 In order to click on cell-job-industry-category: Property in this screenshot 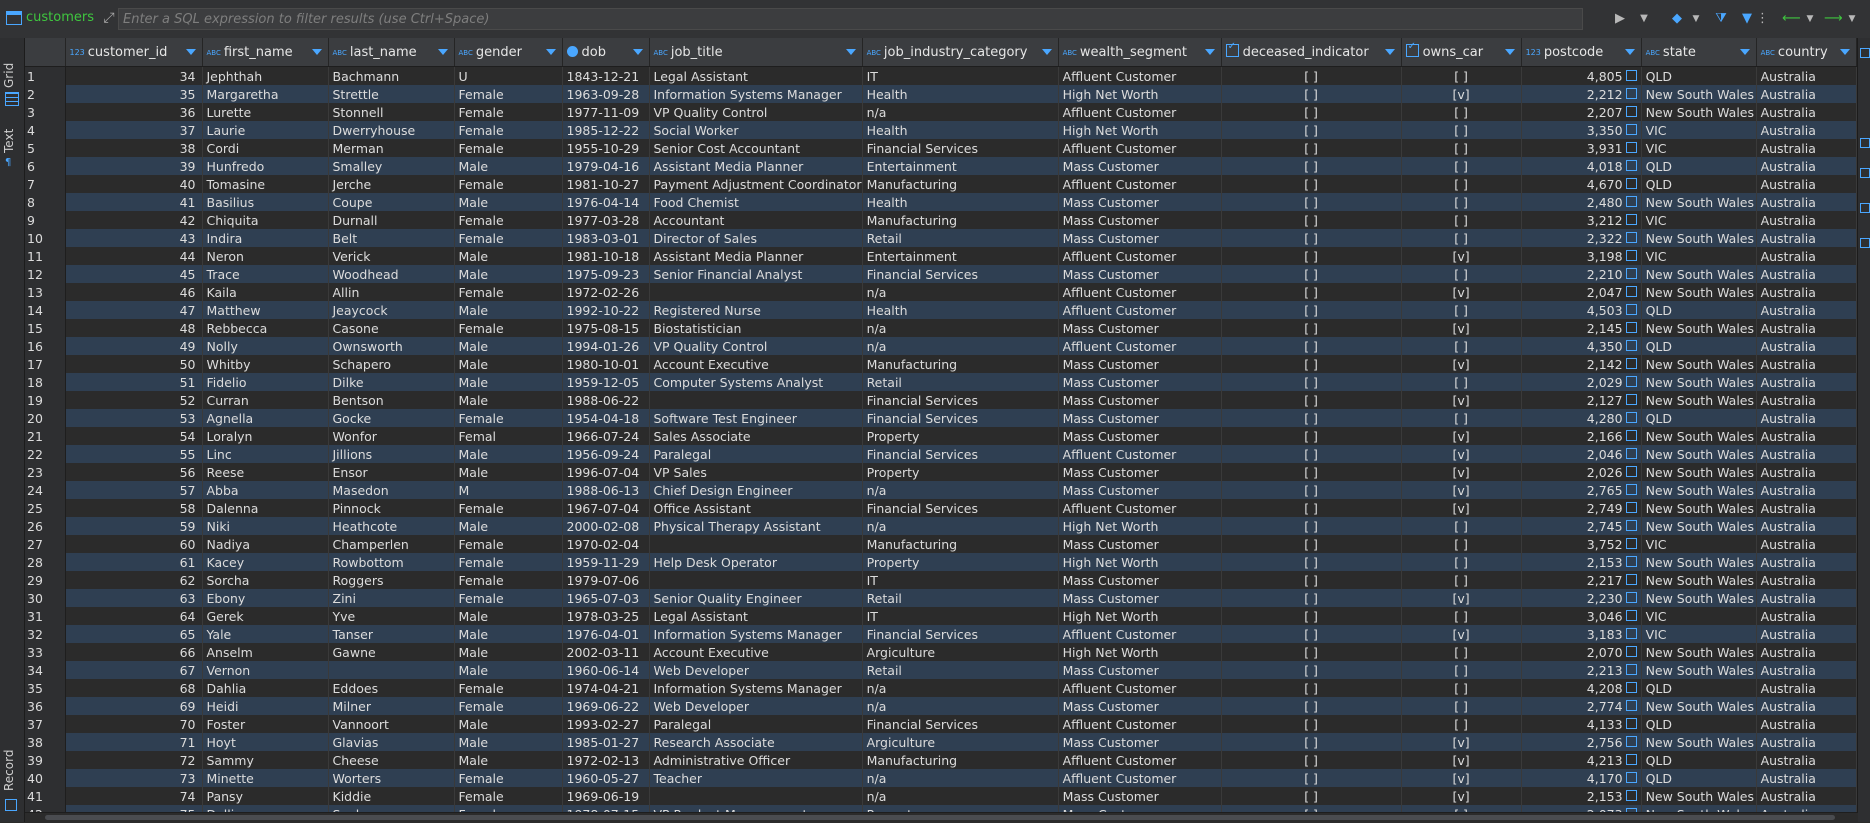, I will do `click(960, 436)`.